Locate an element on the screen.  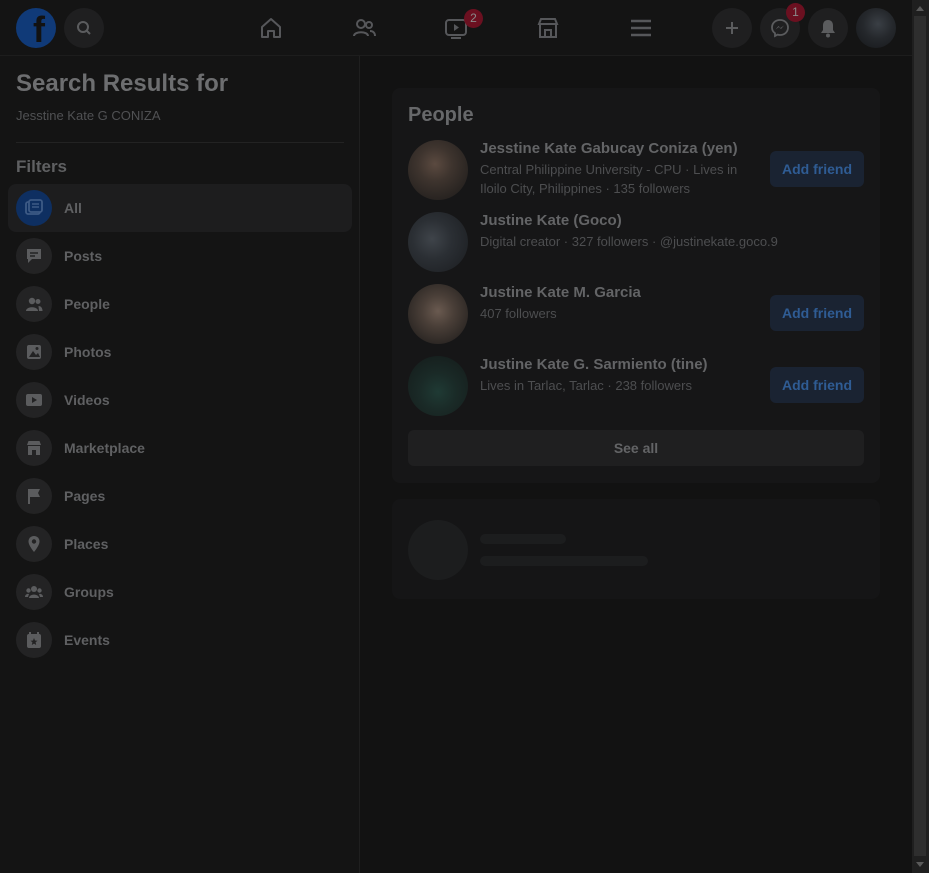
placeholder-avatar is located at coordinates (438, 550).